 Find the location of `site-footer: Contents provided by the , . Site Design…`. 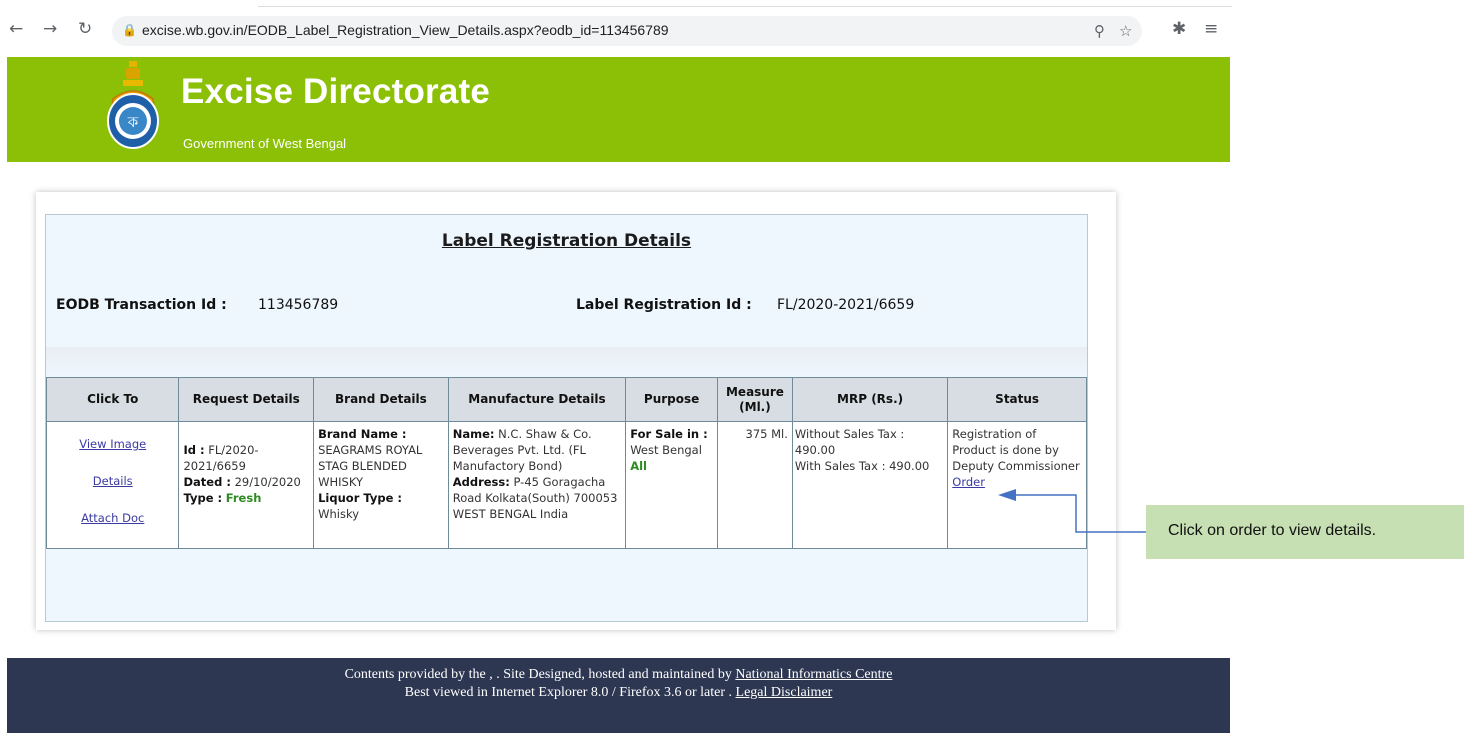

site-footer: Contents provided by the , . Site Design… is located at coordinates (618, 695).